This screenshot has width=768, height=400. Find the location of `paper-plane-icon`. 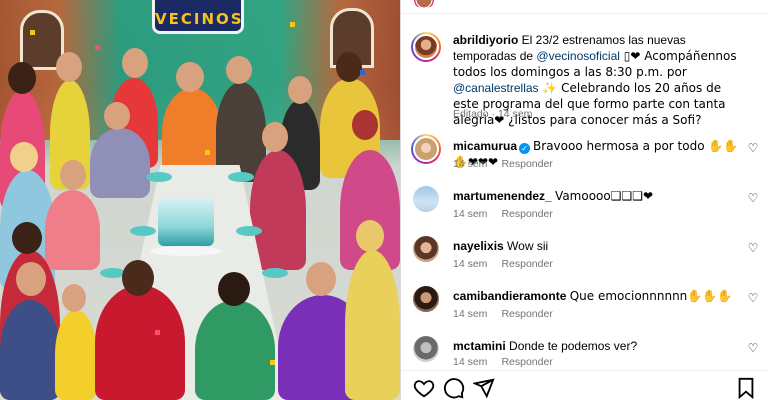

paper-plane-icon is located at coordinates (483, 388).